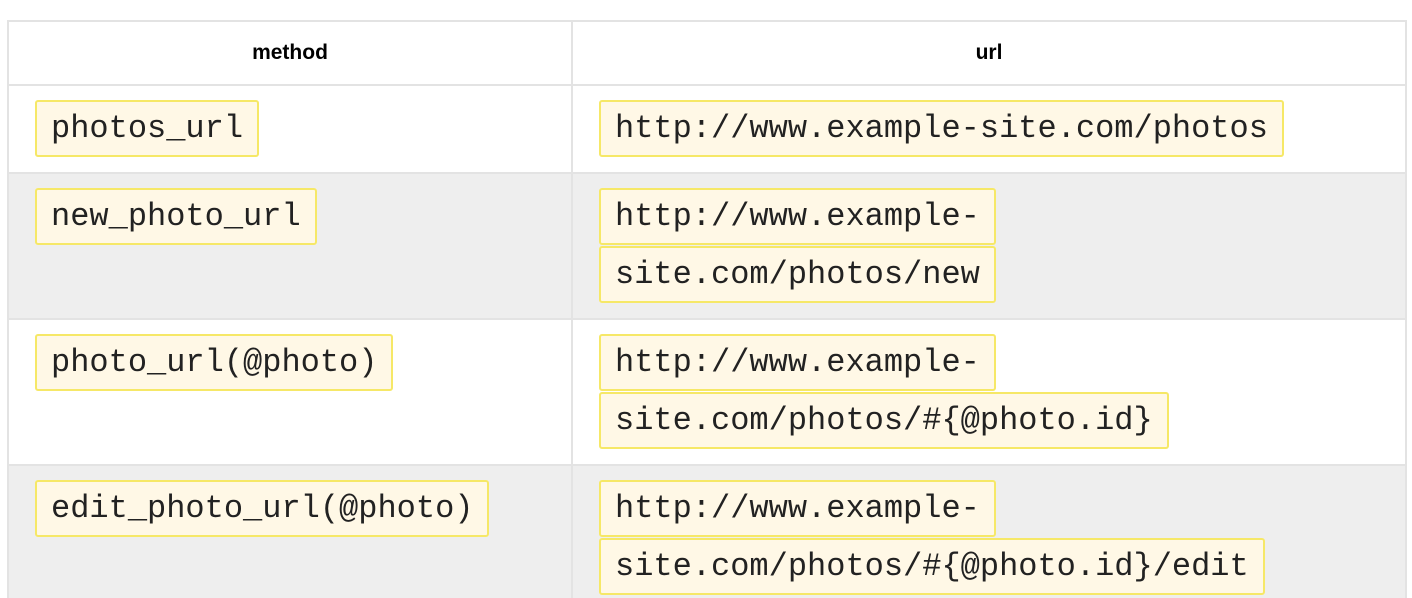 The image size is (1412, 598). I want to click on url-line-2: site.com/photos/new, so click(797, 274).